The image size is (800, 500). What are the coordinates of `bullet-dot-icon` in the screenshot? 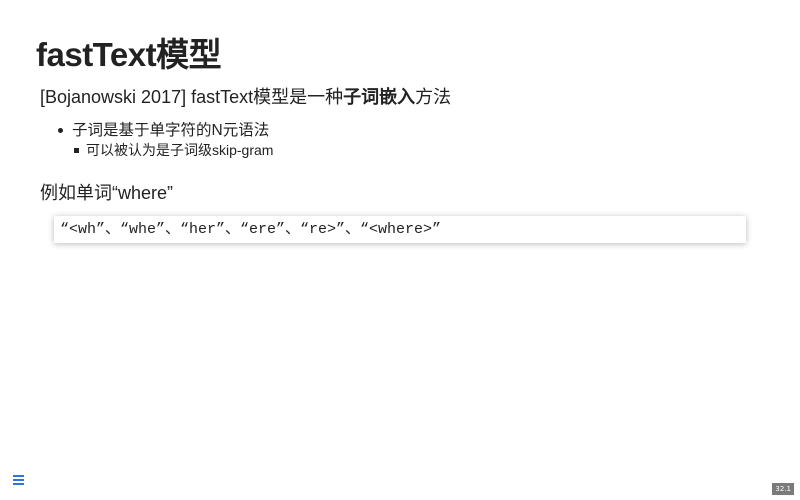 It's located at (60, 130).